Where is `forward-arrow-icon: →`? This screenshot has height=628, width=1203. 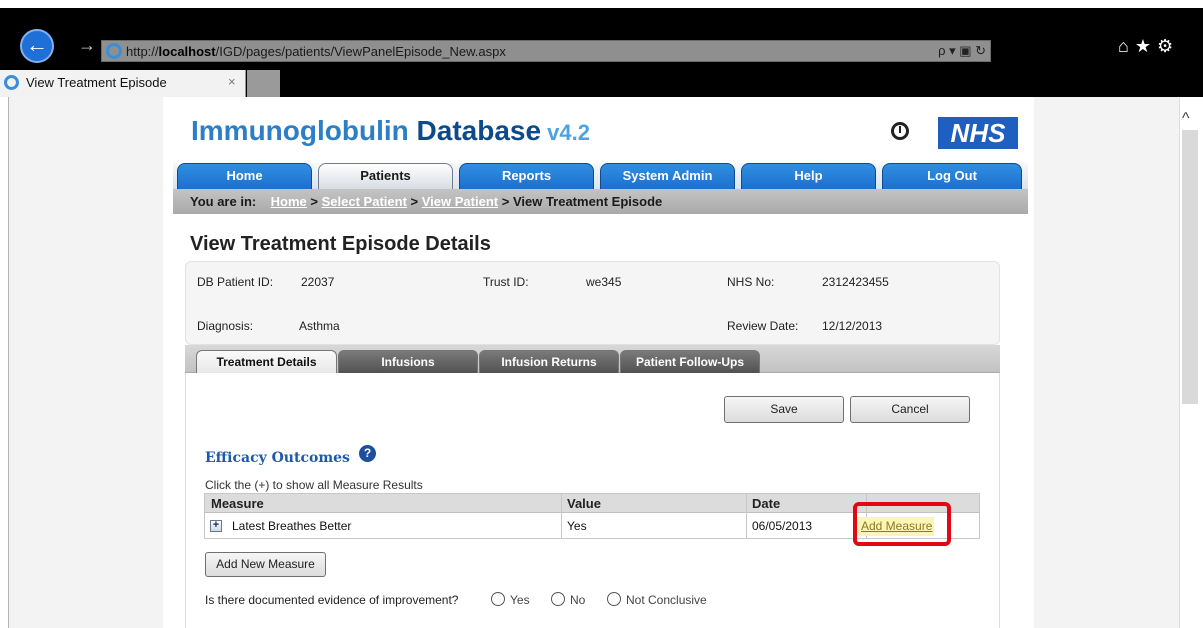 forward-arrow-icon: → is located at coordinates (87, 45).